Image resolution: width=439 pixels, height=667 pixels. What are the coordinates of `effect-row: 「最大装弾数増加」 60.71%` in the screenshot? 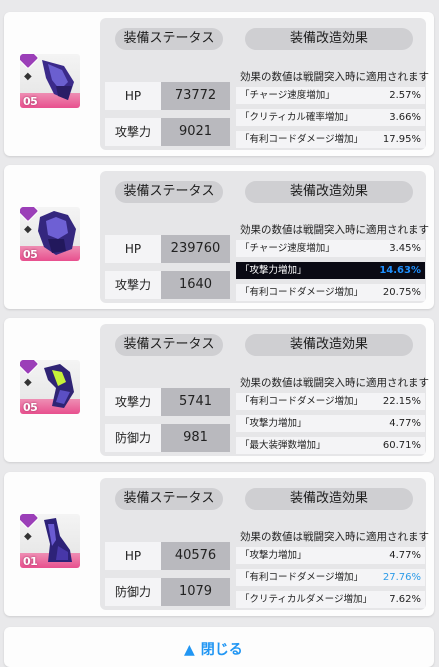 It's located at (330, 445).